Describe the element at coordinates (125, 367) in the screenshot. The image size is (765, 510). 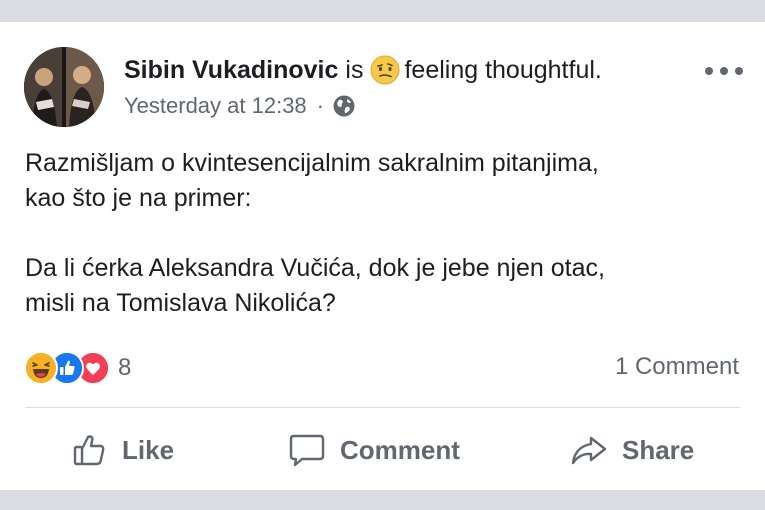
I see `reaction-count: 8` at that location.